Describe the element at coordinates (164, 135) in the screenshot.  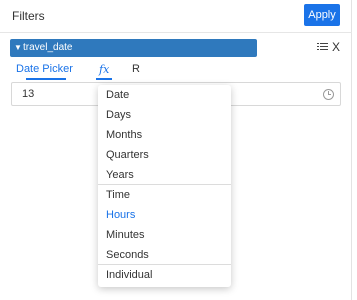
I see `menu-item-months: Months` at that location.